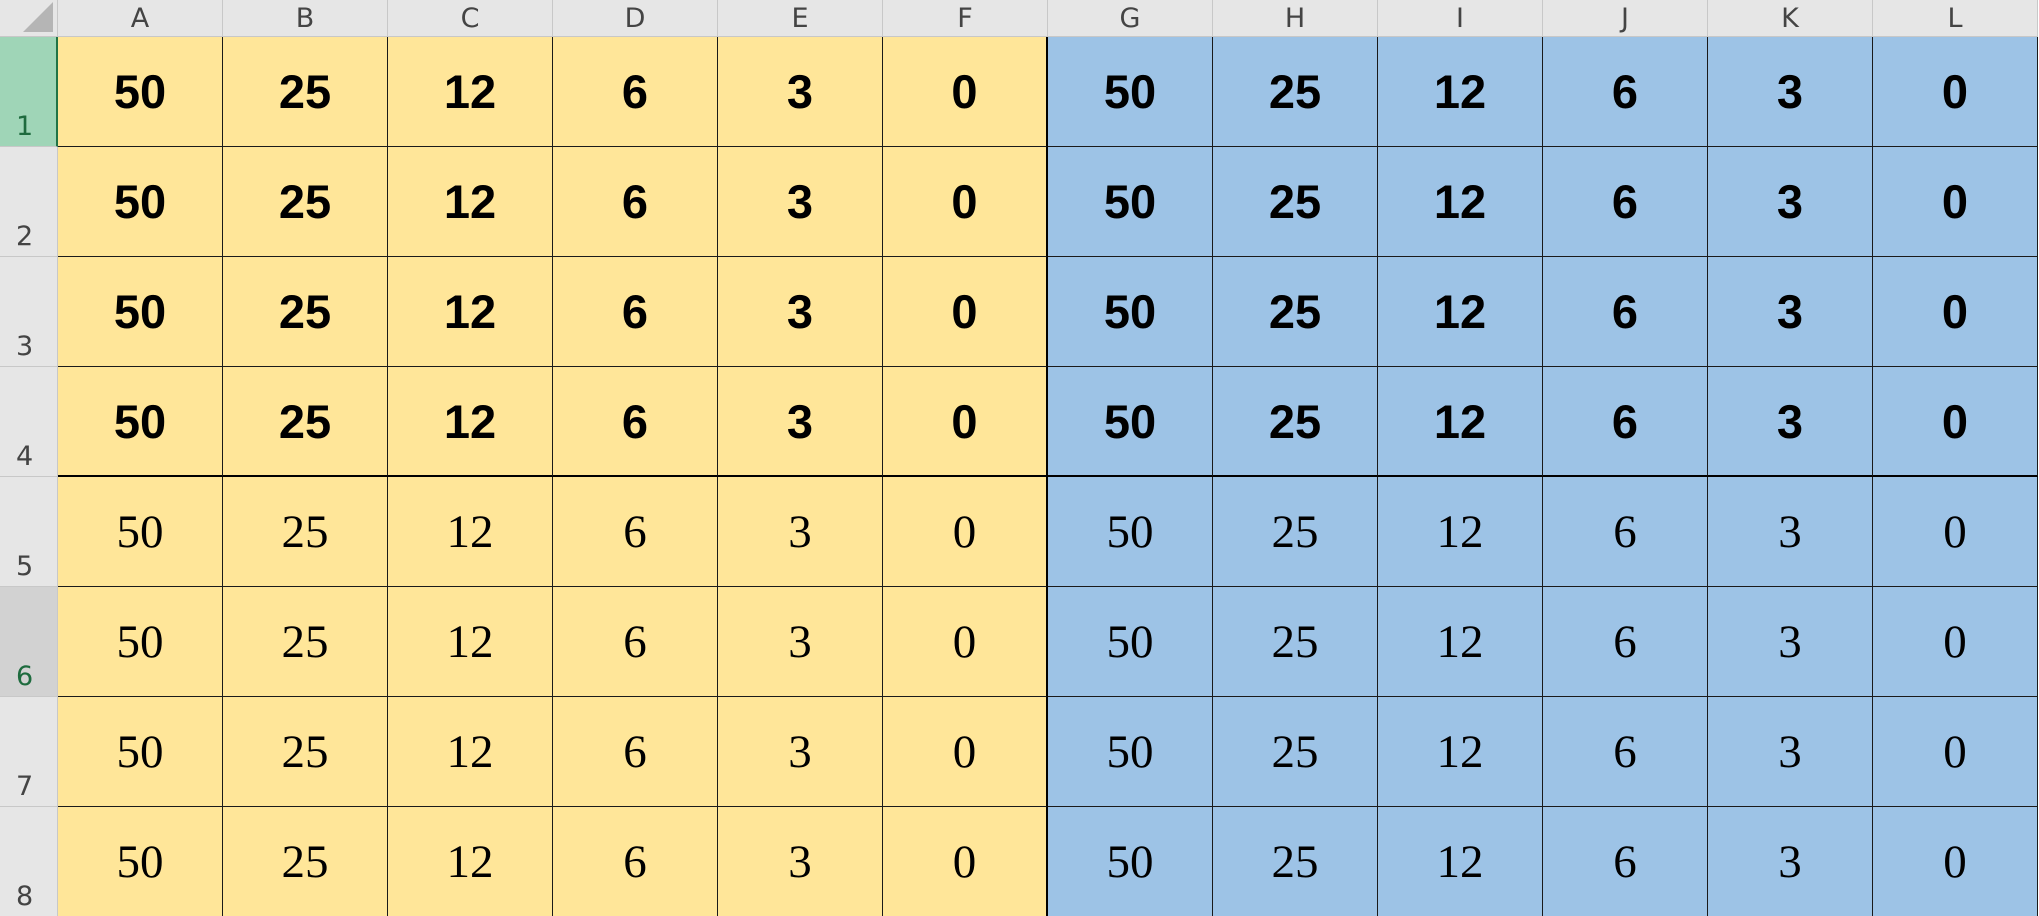  What do you see at coordinates (1295, 18) in the screenshot?
I see `column-header-h: H` at bounding box center [1295, 18].